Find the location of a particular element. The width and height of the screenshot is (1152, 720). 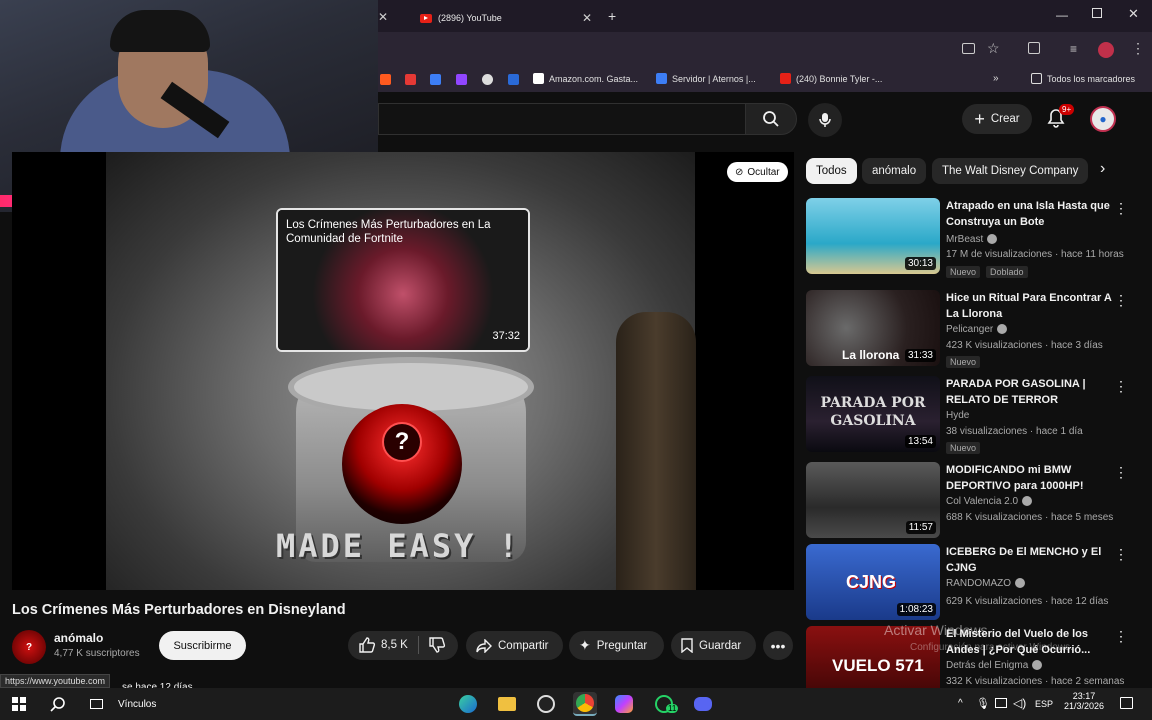

thumb-text: CJNG is located at coordinates (871, 582).